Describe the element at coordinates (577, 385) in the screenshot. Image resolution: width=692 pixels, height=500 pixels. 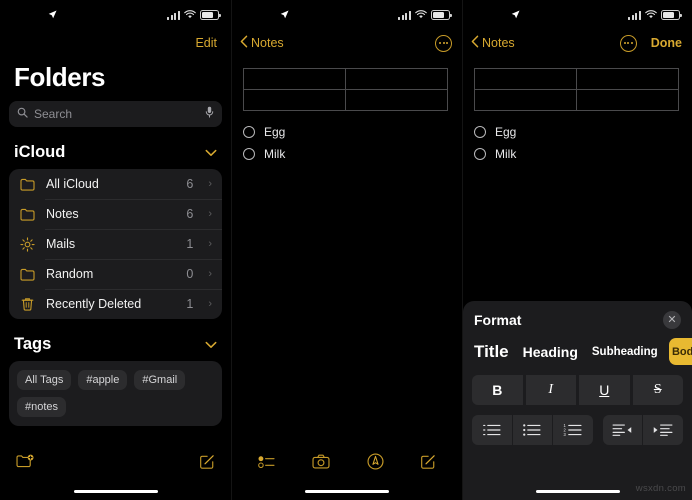
I see `text-style-button-row: B I U S` at that location.